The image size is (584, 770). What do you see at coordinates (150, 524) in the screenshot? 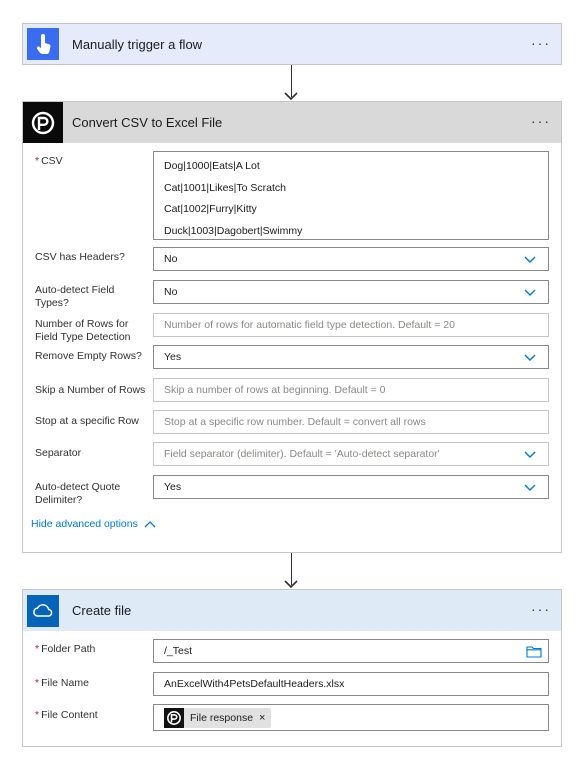
I see `chevron-up-icon` at bounding box center [150, 524].